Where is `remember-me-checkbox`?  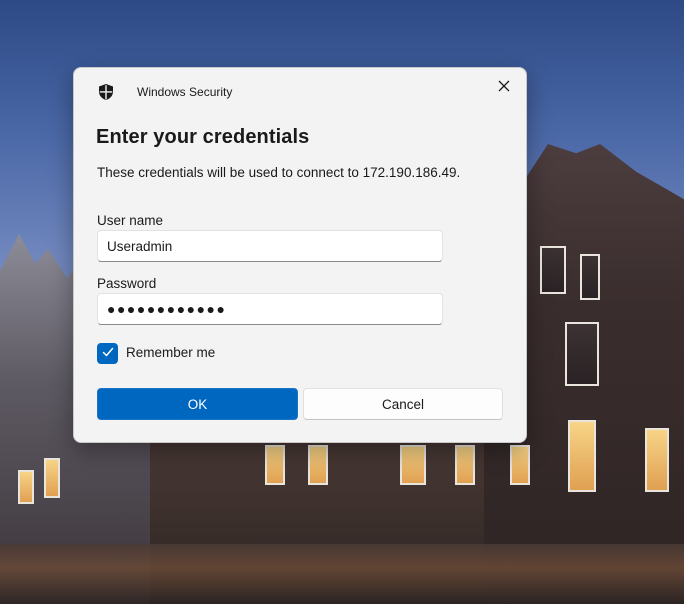
remember-me-checkbox is located at coordinates (107, 353).